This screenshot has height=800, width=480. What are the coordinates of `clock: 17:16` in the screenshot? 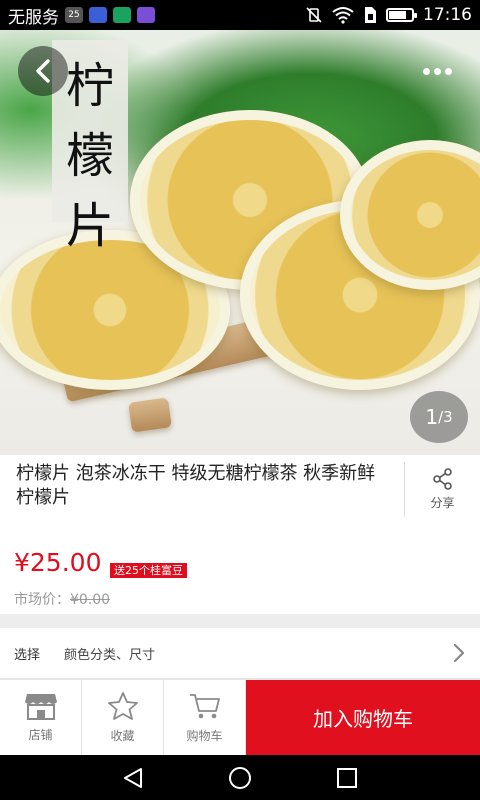 It's located at (447, 15).